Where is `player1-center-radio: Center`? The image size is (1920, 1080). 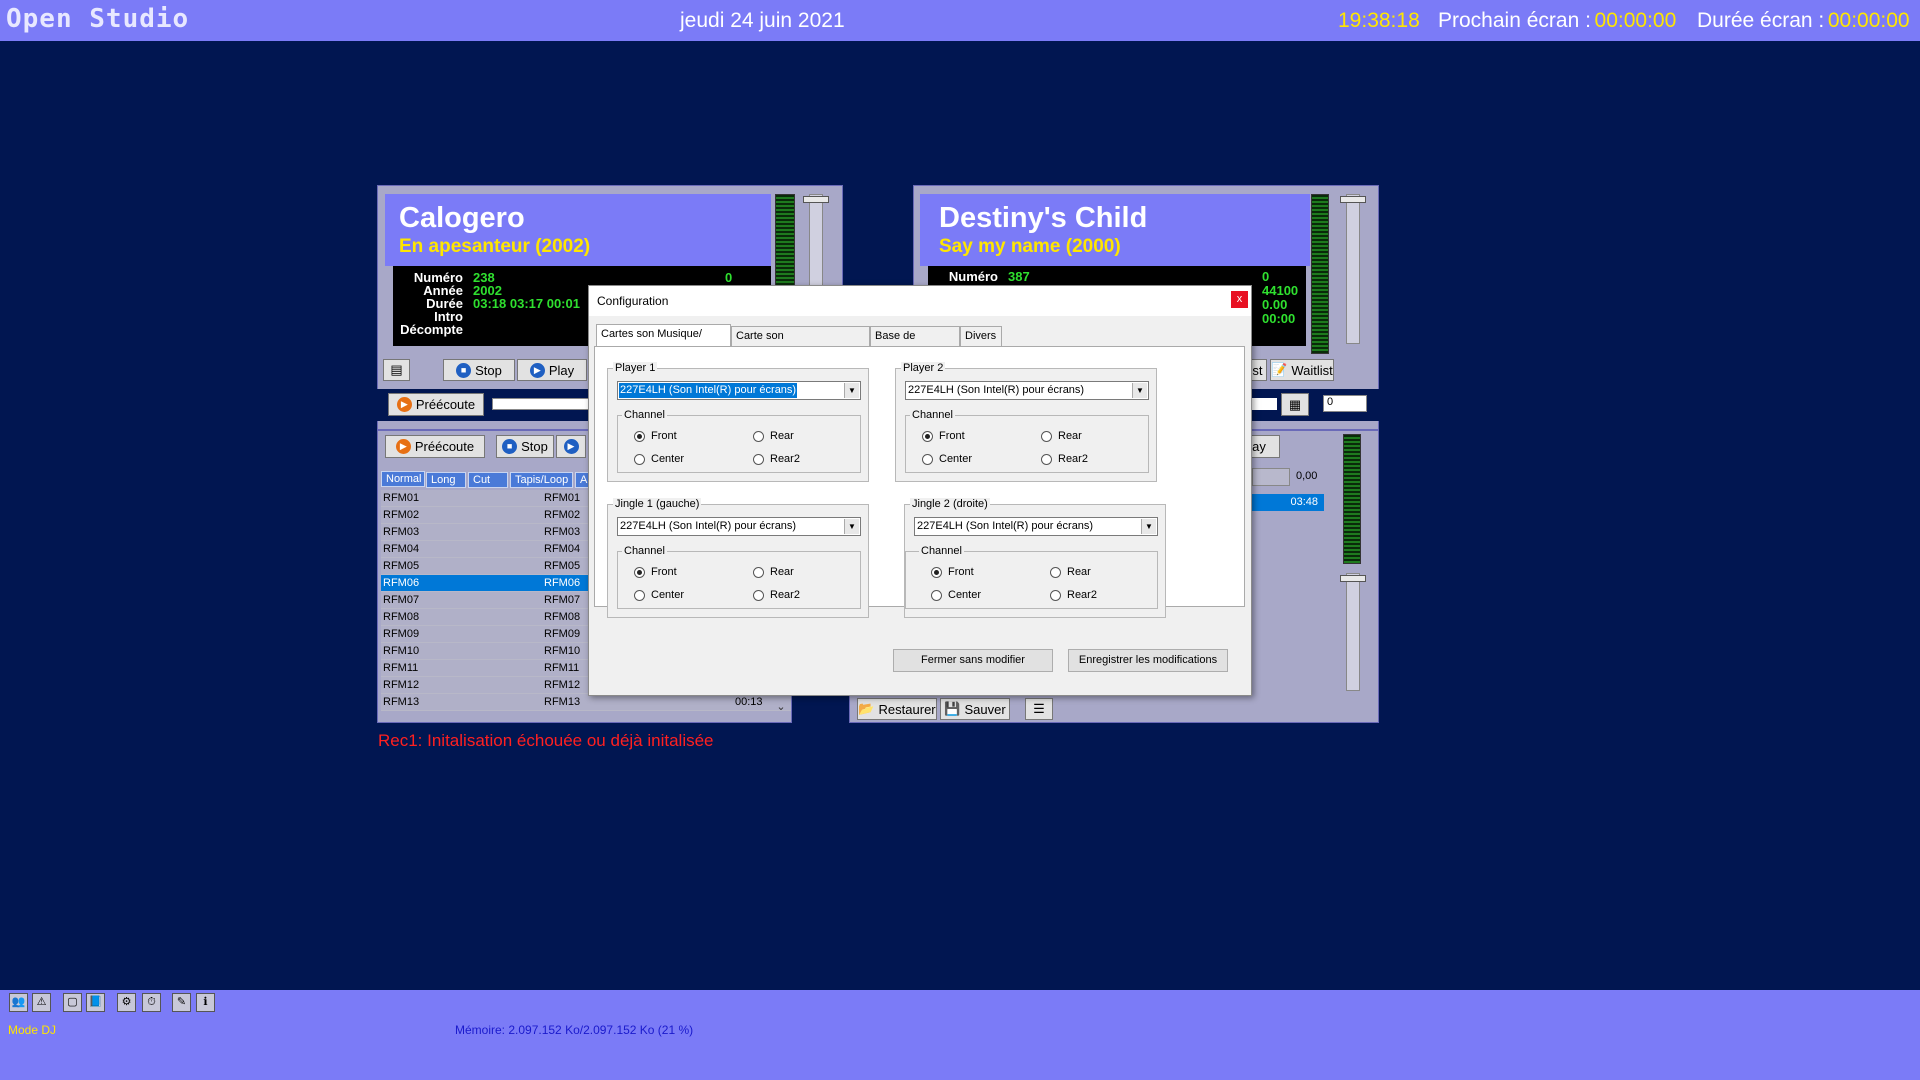 player1-center-radio: Center is located at coordinates (659, 459).